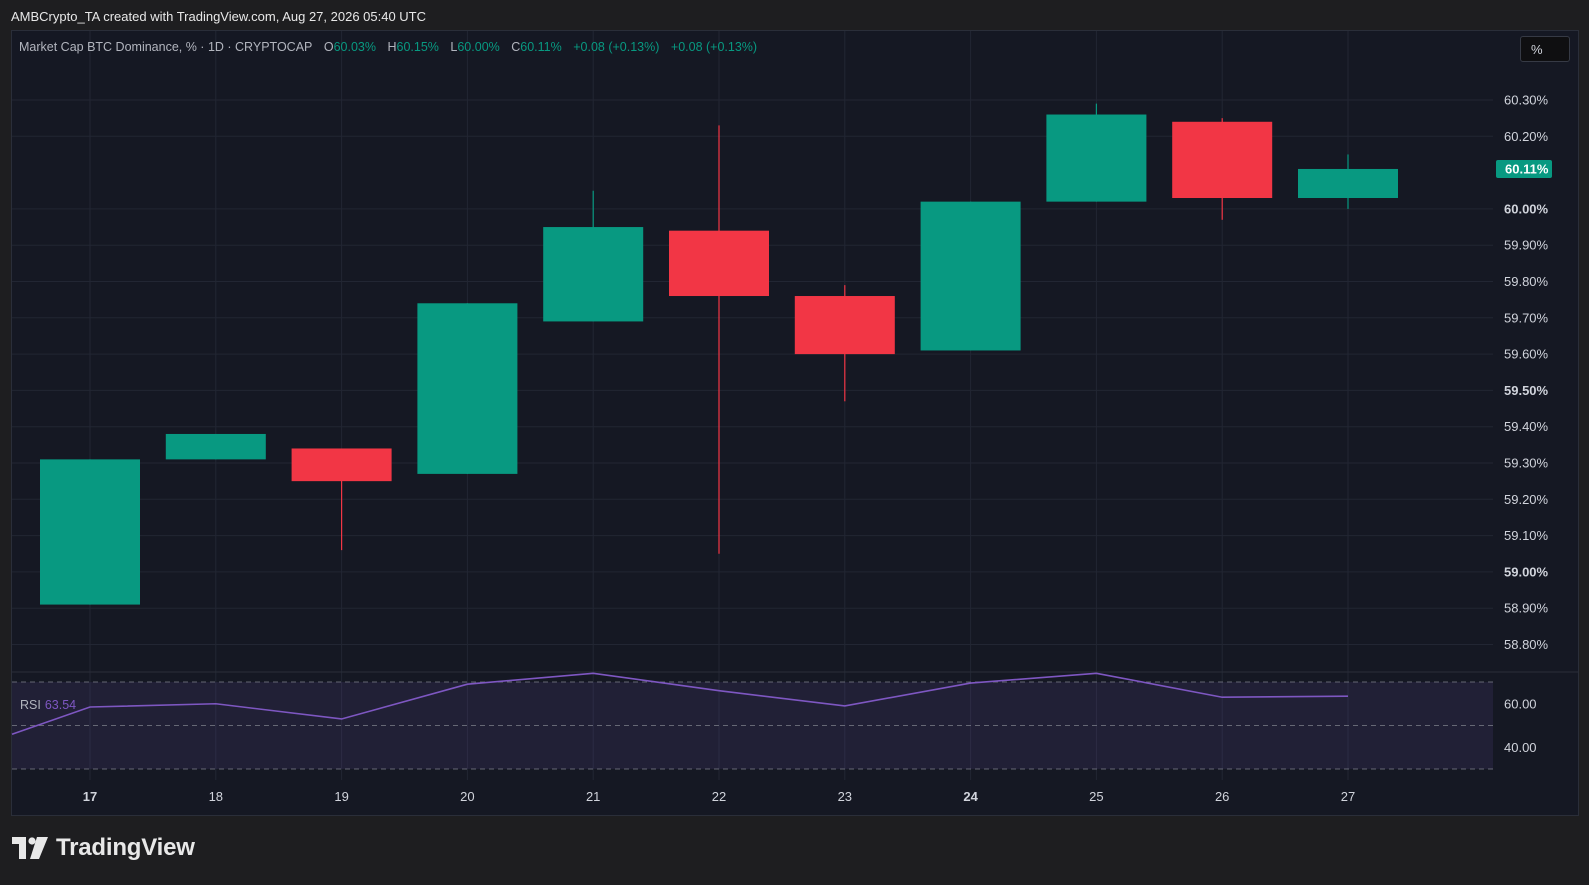 The width and height of the screenshot is (1589, 885). I want to click on high-value: 60.15%, so click(417, 47).